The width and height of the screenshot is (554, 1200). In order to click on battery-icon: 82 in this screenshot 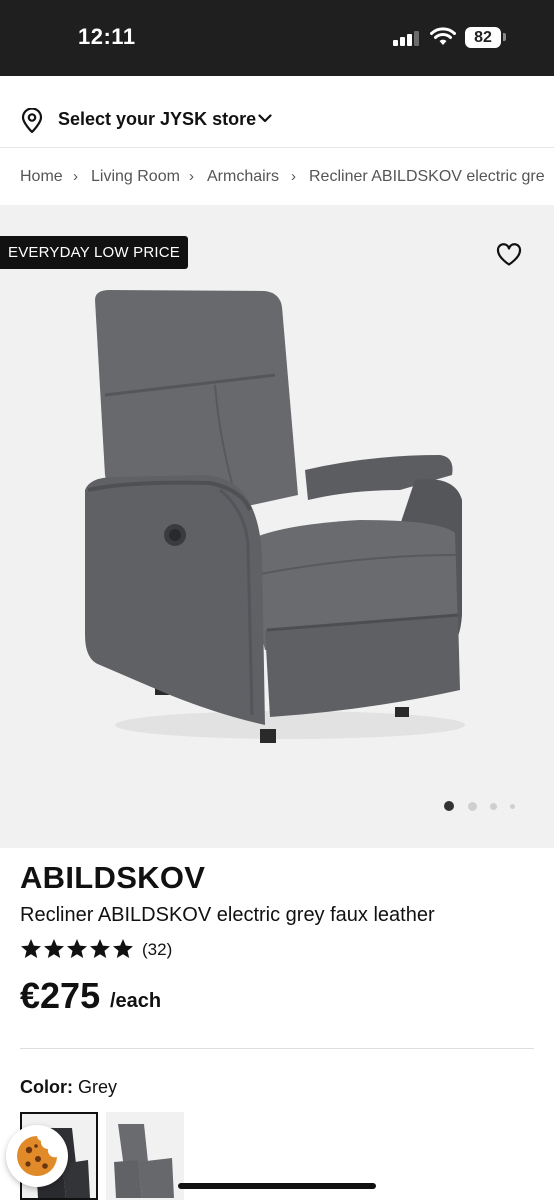, I will do `click(483, 37)`.